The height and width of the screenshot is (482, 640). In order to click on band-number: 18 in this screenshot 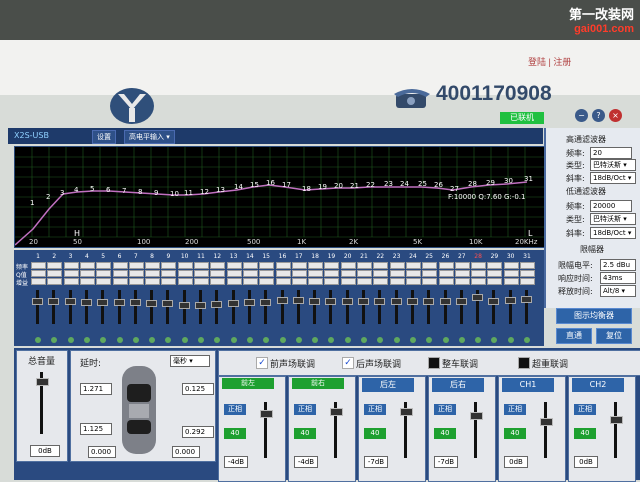, I will do `click(315, 256)`.